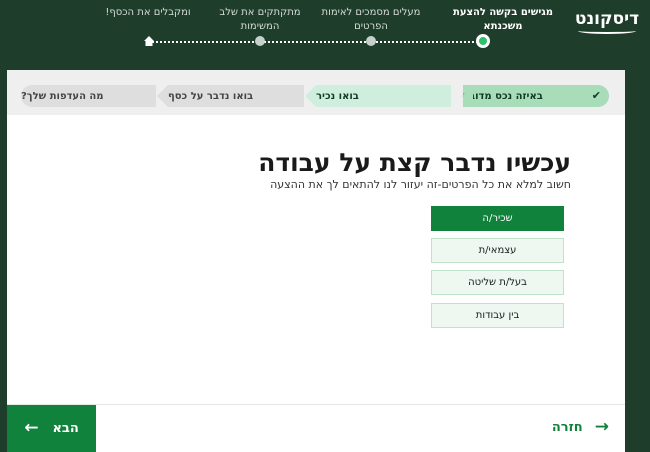 This screenshot has height=452, width=650. Describe the element at coordinates (536, 96) in the screenshot. I see `step-property: ✔ באיזה נכס מדובר` at that location.